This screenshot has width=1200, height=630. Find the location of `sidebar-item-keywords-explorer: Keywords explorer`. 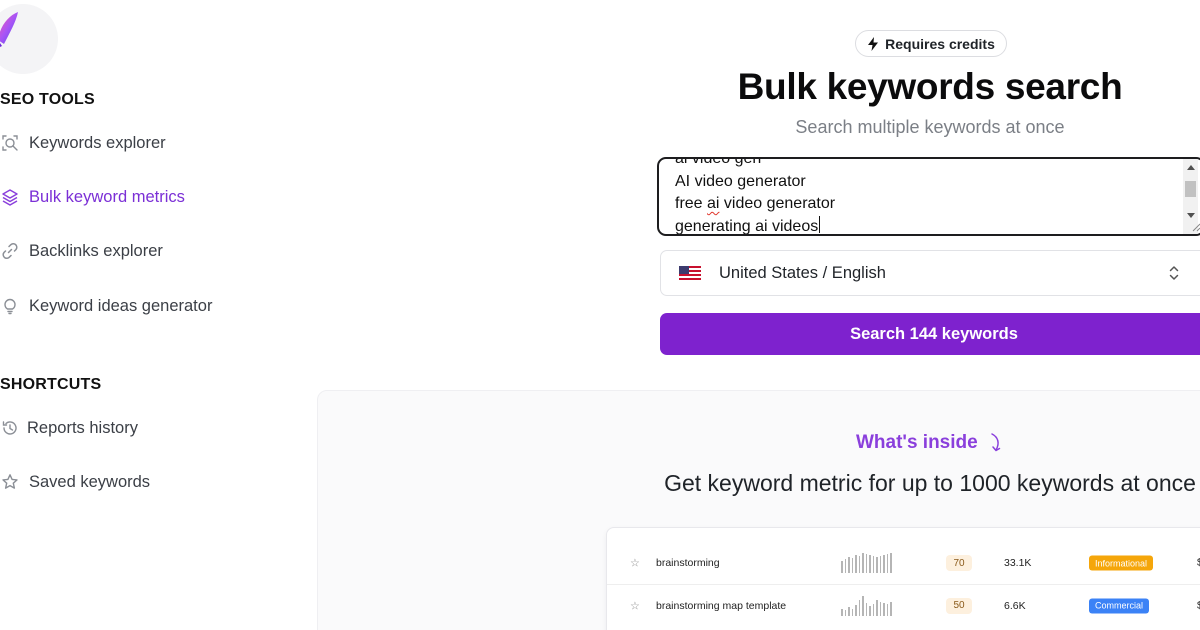

sidebar-item-keywords-explorer: Keywords explorer is located at coordinates (83, 143).